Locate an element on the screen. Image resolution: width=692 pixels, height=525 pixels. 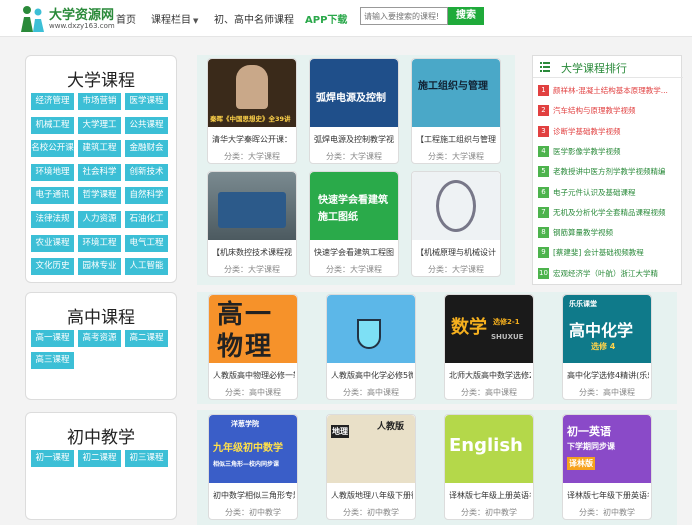
search-input is located at coordinates (404, 16).